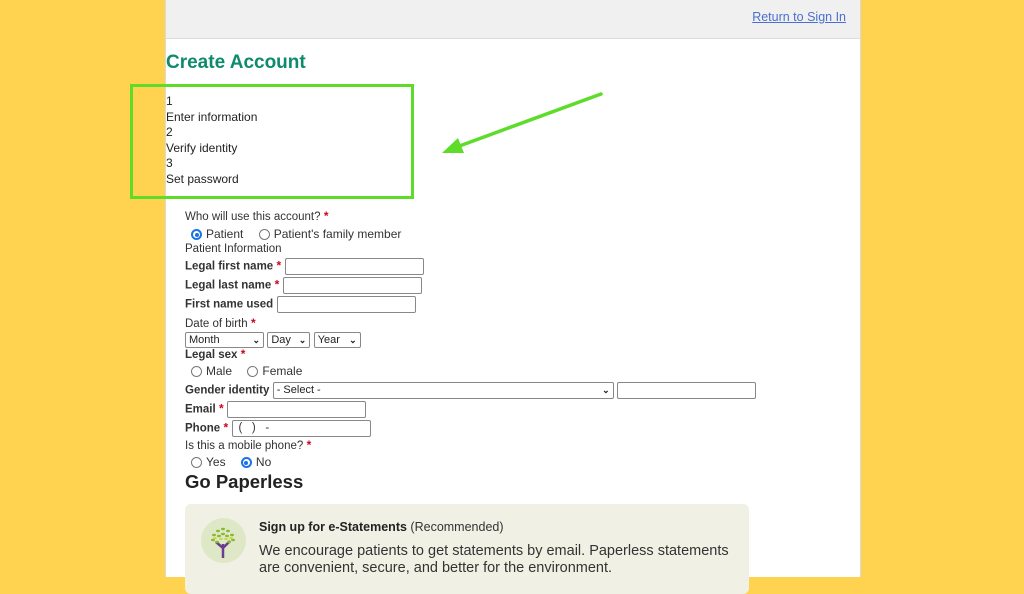 The height and width of the screenshot is (594, 1024). I want to click on annotation-arrow-icon, so click(522, 122).